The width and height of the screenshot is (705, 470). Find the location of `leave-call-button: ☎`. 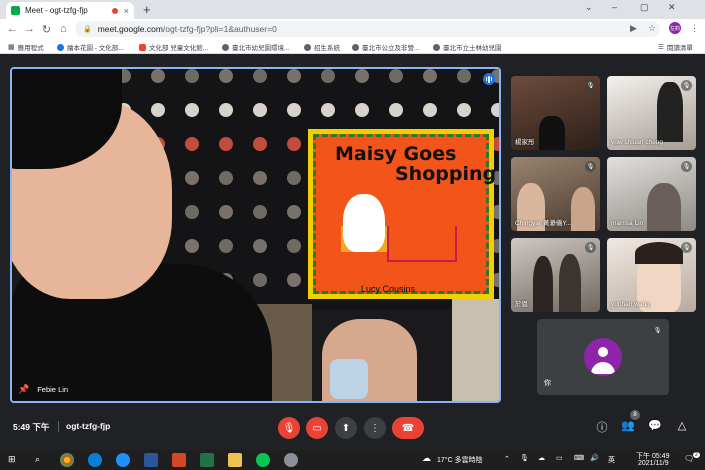

leave-call-button: ☎ is located at coordinates (408, 428).